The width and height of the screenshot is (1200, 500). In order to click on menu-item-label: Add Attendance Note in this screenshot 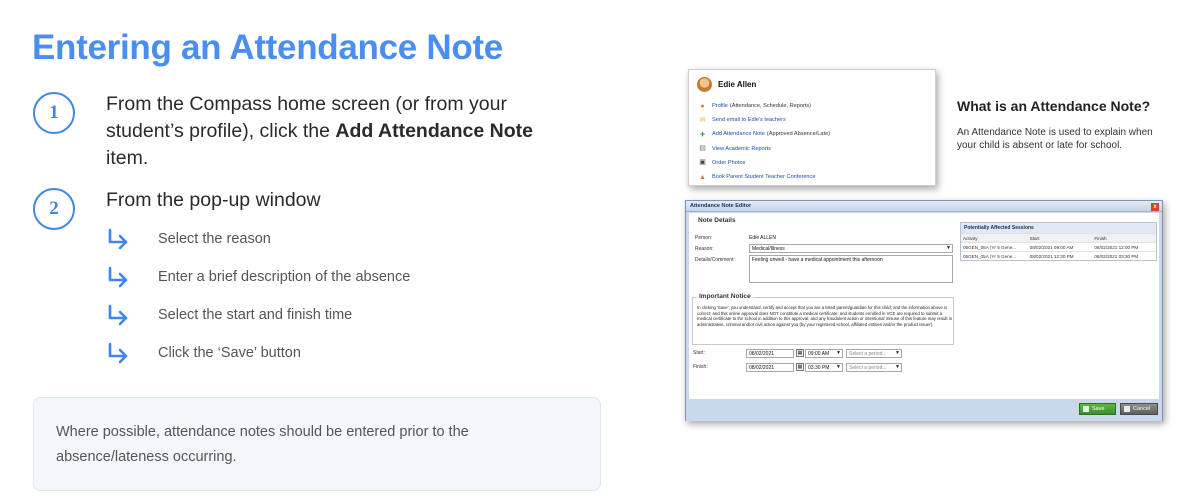, I will do `click(738, 134)`.